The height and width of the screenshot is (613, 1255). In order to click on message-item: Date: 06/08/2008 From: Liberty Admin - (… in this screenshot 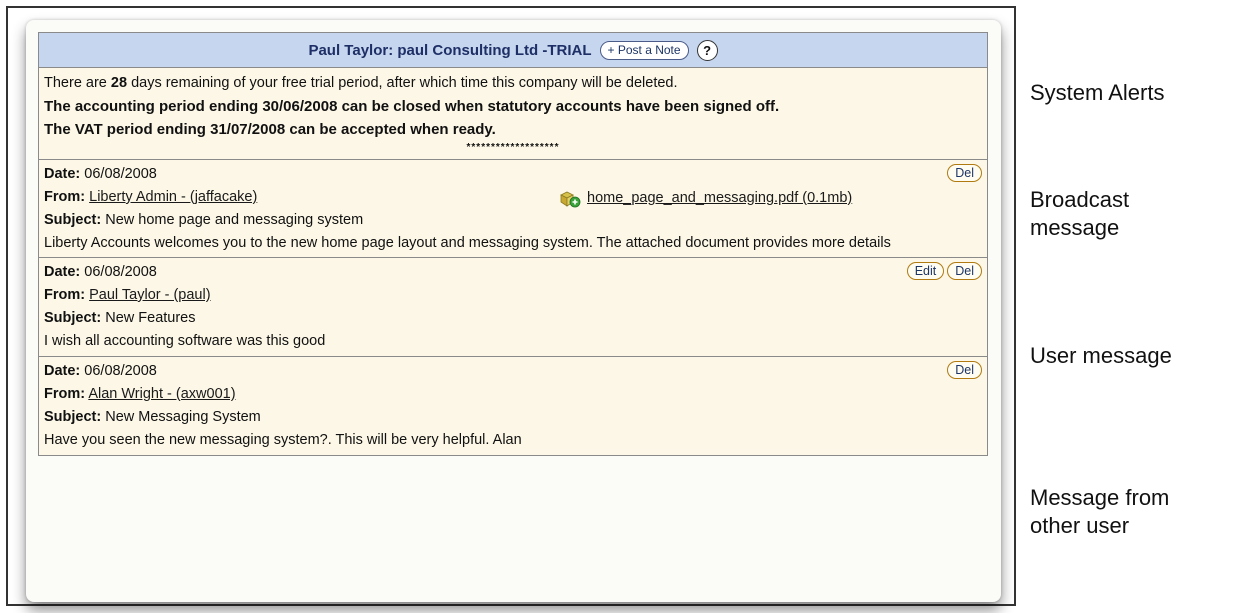, I will do `click(513, 209)`.